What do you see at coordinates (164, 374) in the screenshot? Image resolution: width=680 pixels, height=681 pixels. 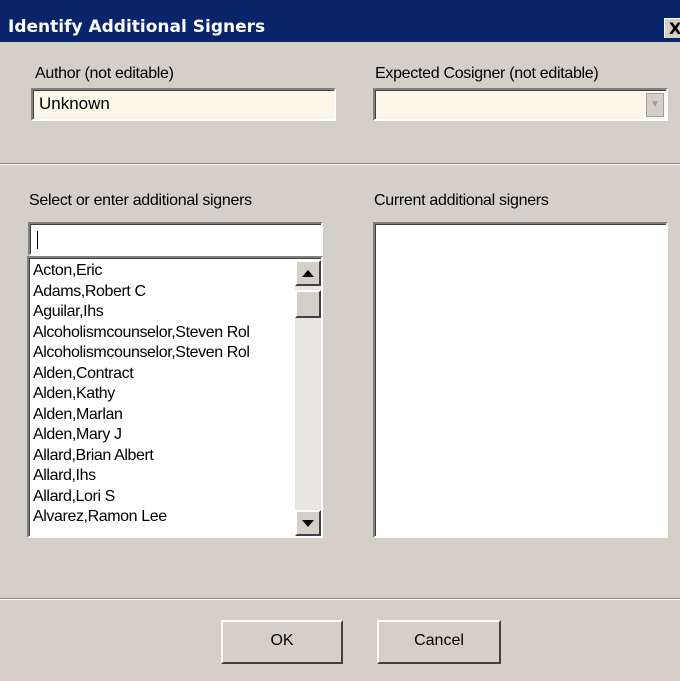 I see `signer-list-item: Alden,Contract` at bounding box center [164, 374].